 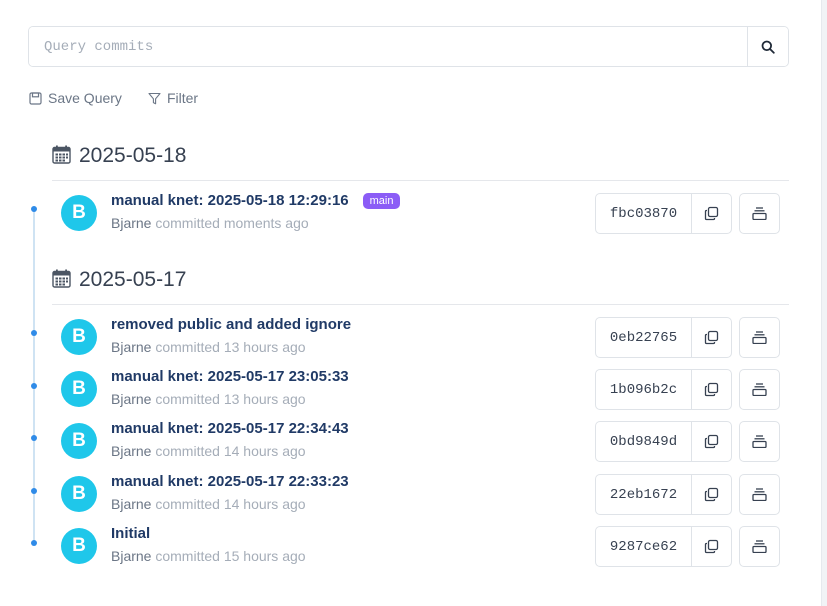 What do you see at coordinates (644, 441) in the screenshot?
I see `commit-sha: 0bd9849d` at bounding box center [644, 441].